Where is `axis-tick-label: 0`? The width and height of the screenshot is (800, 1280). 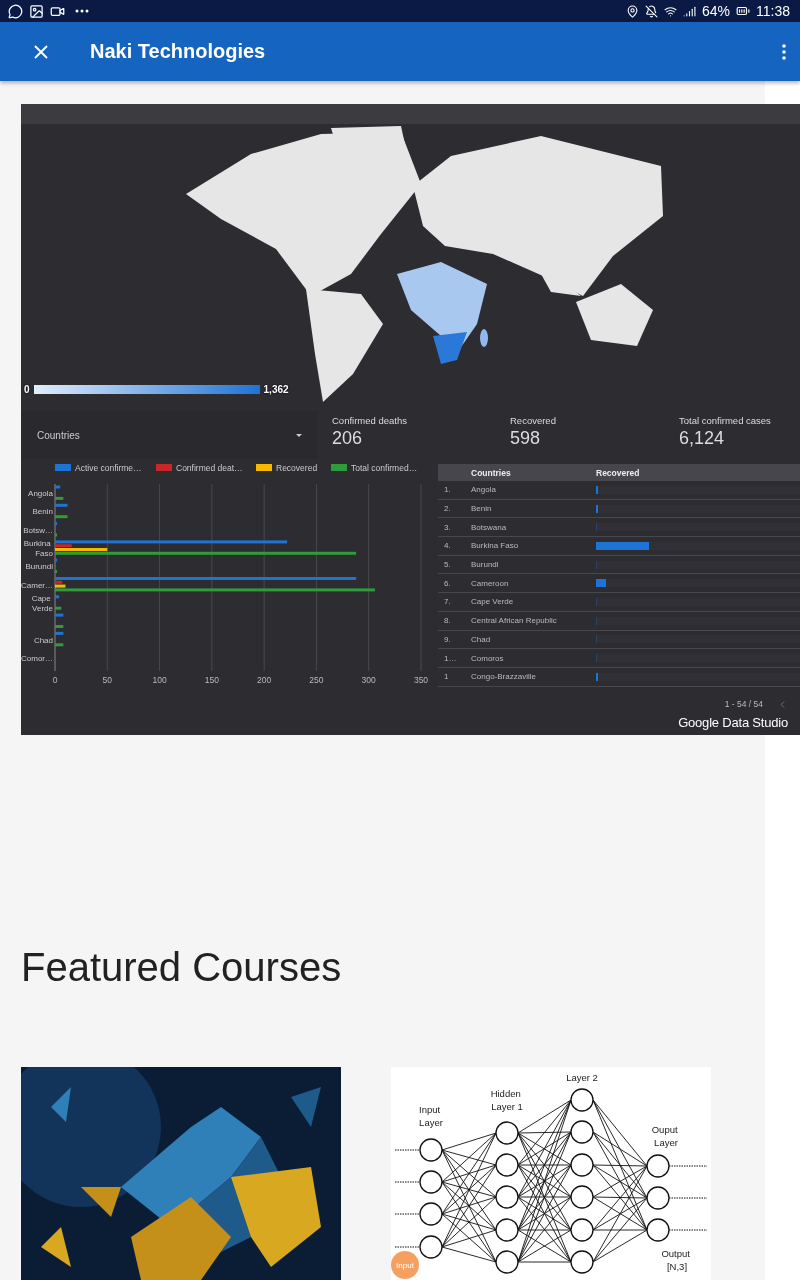
axis-tick-label: 0 is located at coordinates (55, 680).